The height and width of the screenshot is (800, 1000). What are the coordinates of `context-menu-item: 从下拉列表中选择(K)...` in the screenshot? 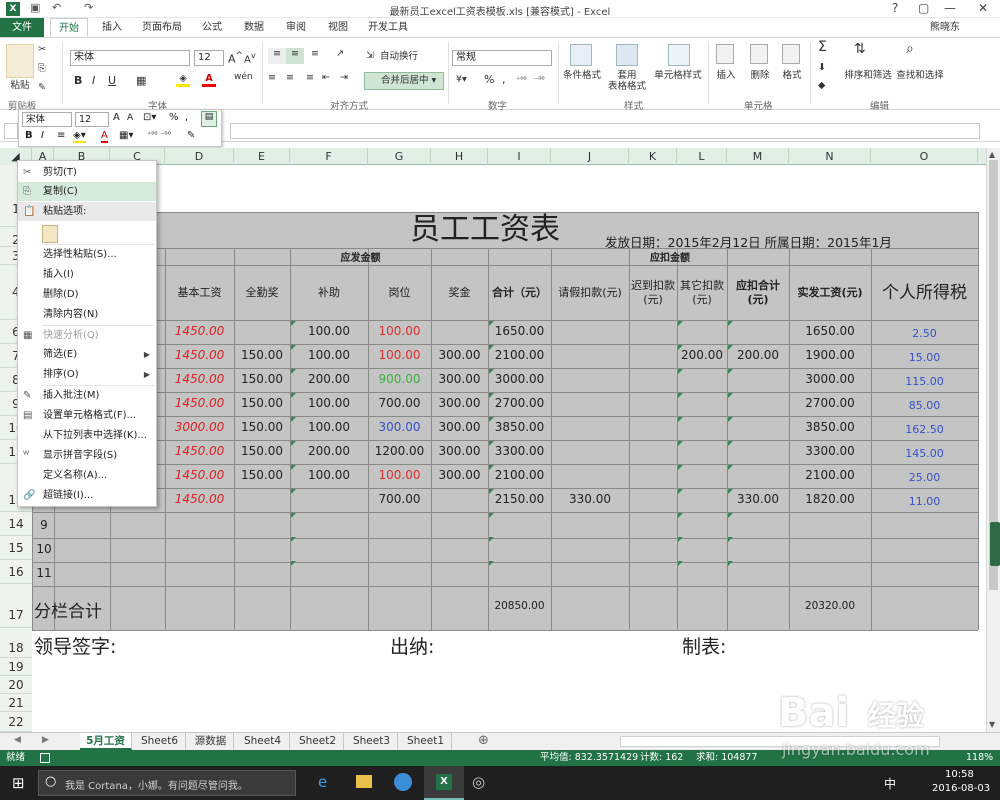 It's located at (87, 435).